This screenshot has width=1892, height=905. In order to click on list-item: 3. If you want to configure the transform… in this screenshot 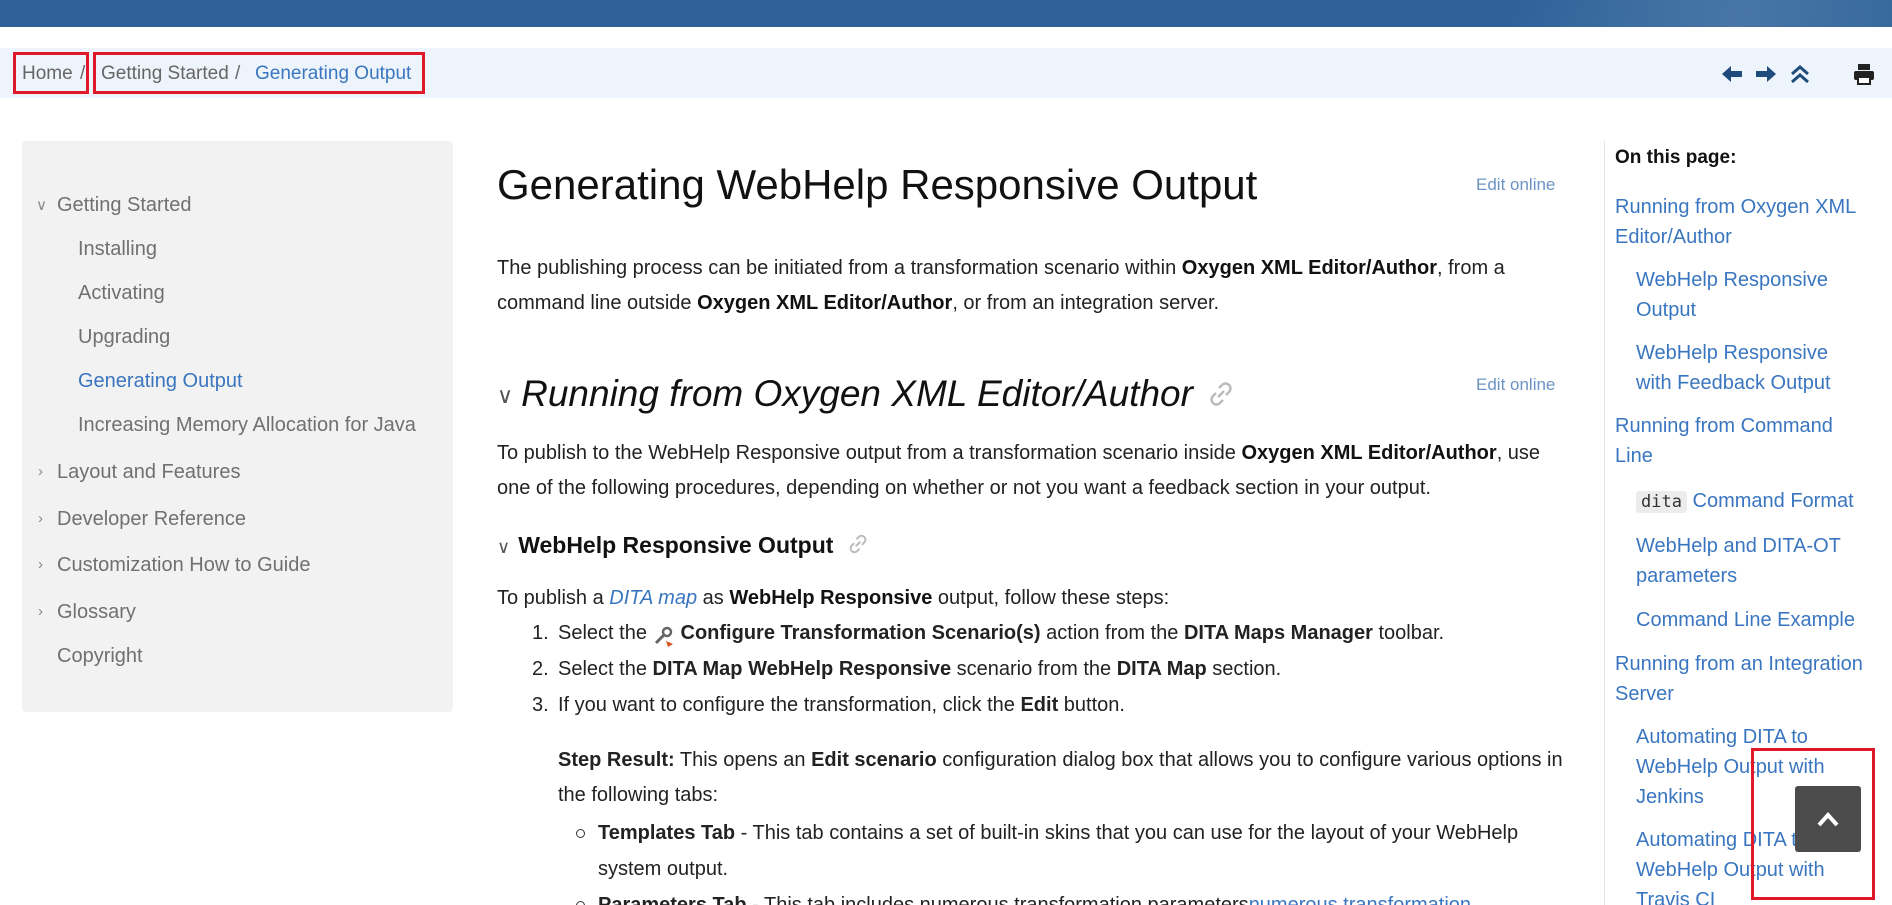, I will do `click(828, 705)`.